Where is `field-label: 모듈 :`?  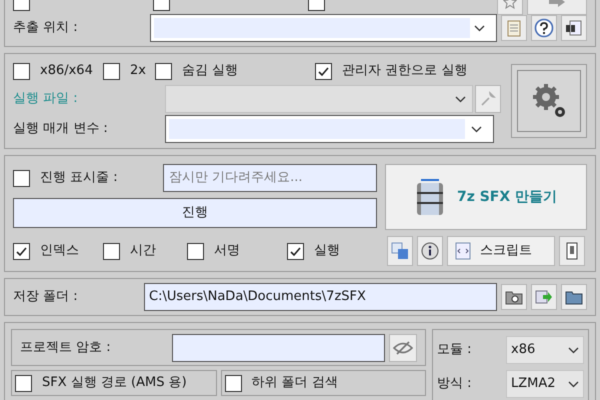 field-label: 모듈 : is located at coordinates (455, 350).